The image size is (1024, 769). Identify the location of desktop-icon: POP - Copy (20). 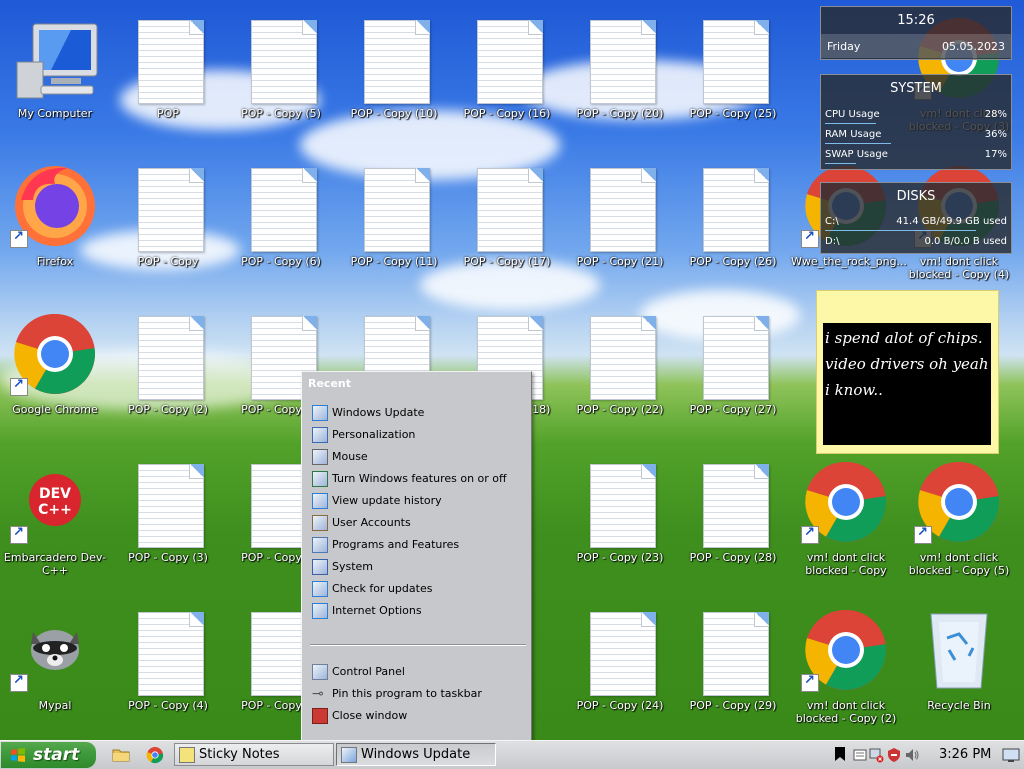
(620, 82).